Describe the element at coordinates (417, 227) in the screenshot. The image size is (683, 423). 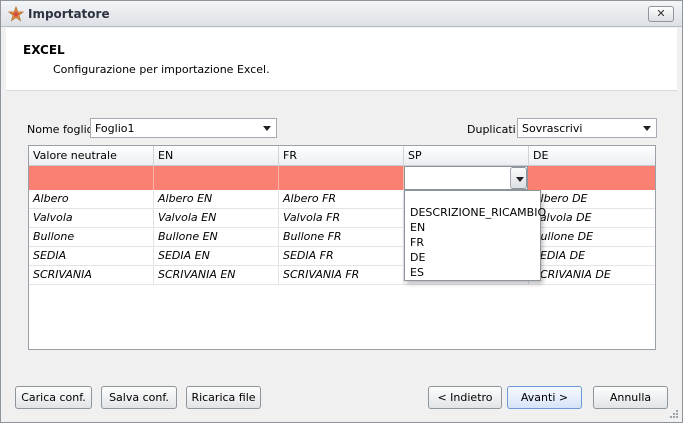
I see `dropdown-option: EN` at that location.